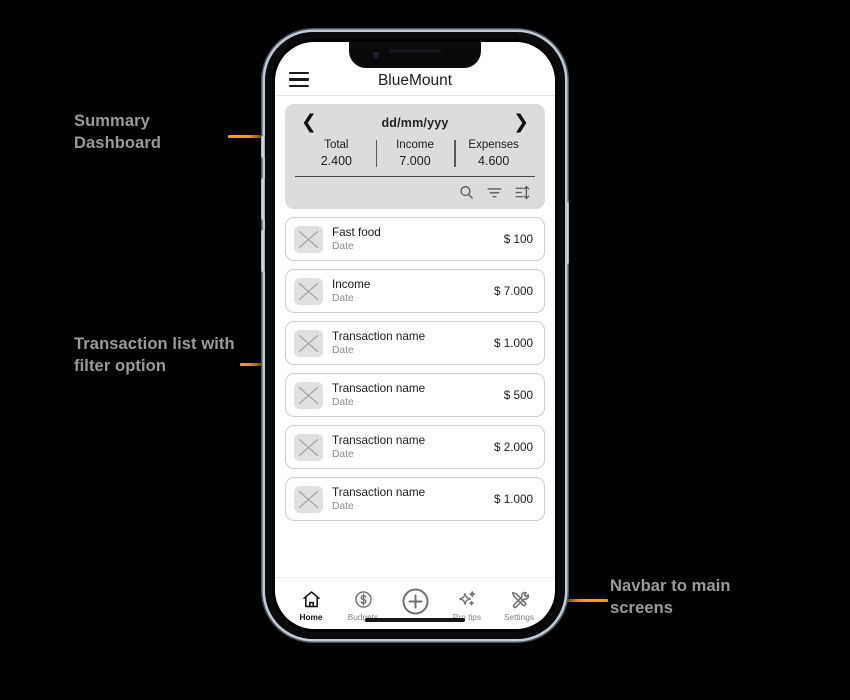  What do you see at coordinates (415, 190) in the screenshot?
I see `list-tools-row` at bounding box center [415, 190].